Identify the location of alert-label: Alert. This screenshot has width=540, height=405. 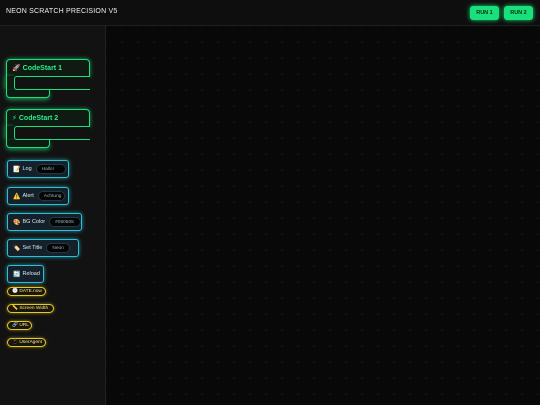
(28, 196).